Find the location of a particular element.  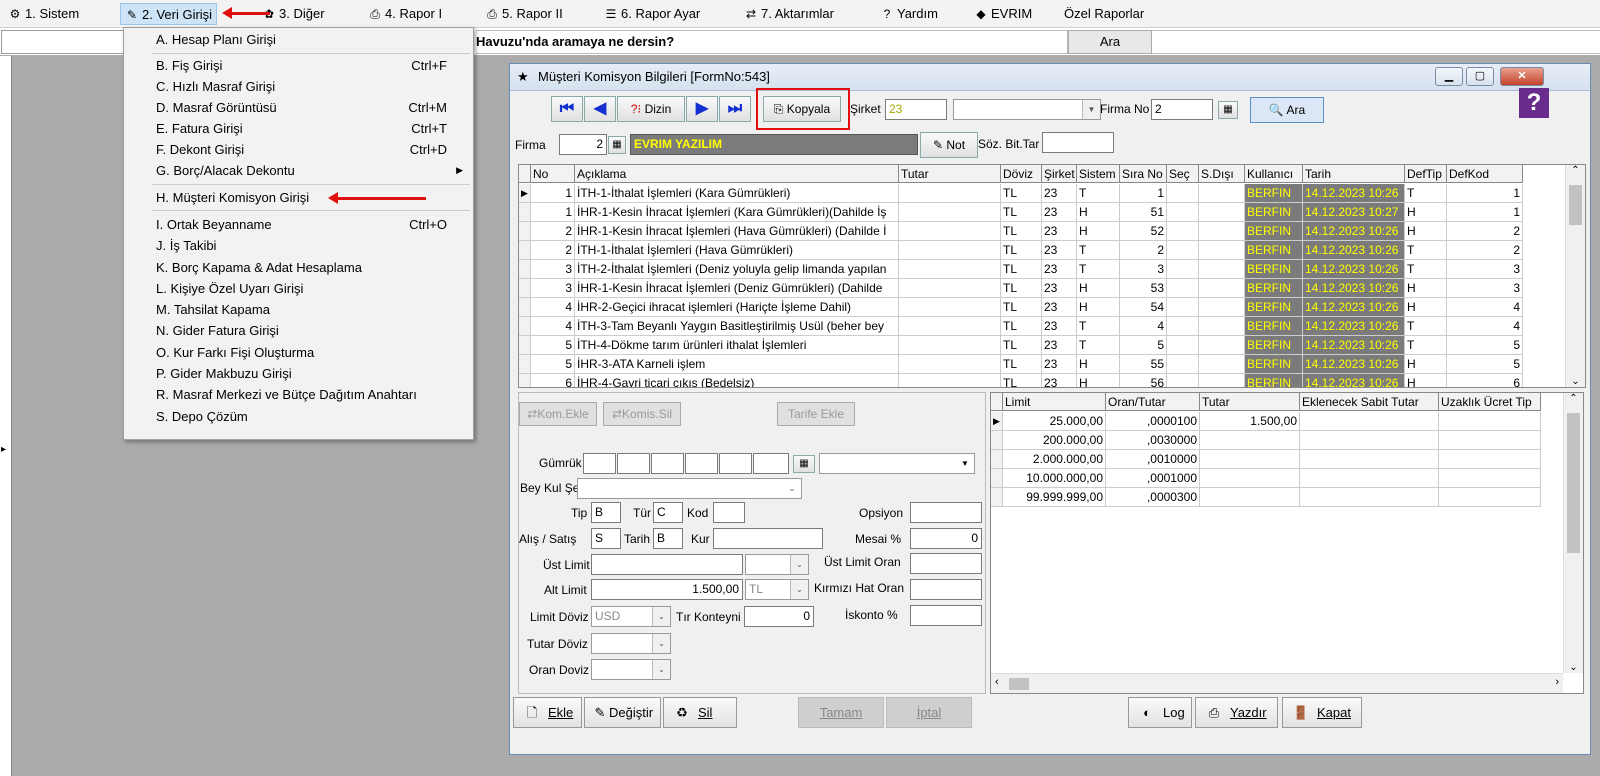

menu-item-tahsilat-kapama: M. Tahsilat Kapama is located at coordinates (298, 309).